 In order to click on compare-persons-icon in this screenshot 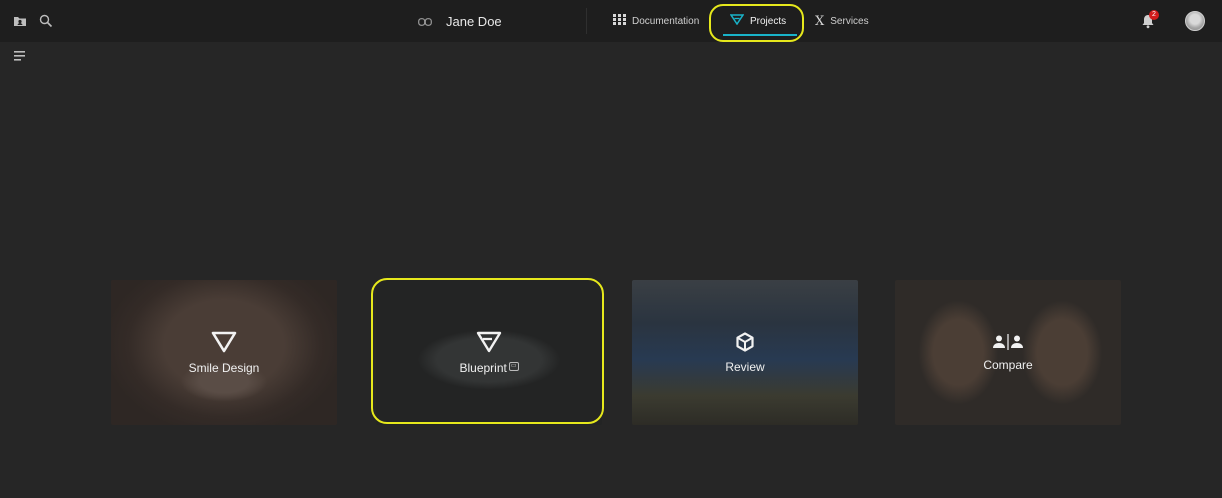, I will do `click(1008, 341)`.